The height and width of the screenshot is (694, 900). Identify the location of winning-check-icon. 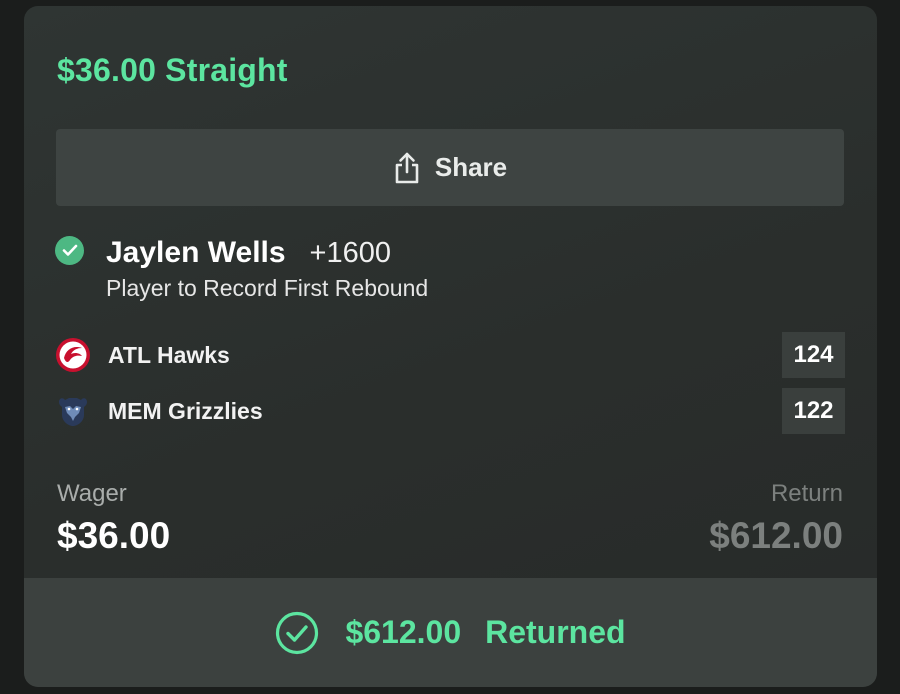
(69, 250).